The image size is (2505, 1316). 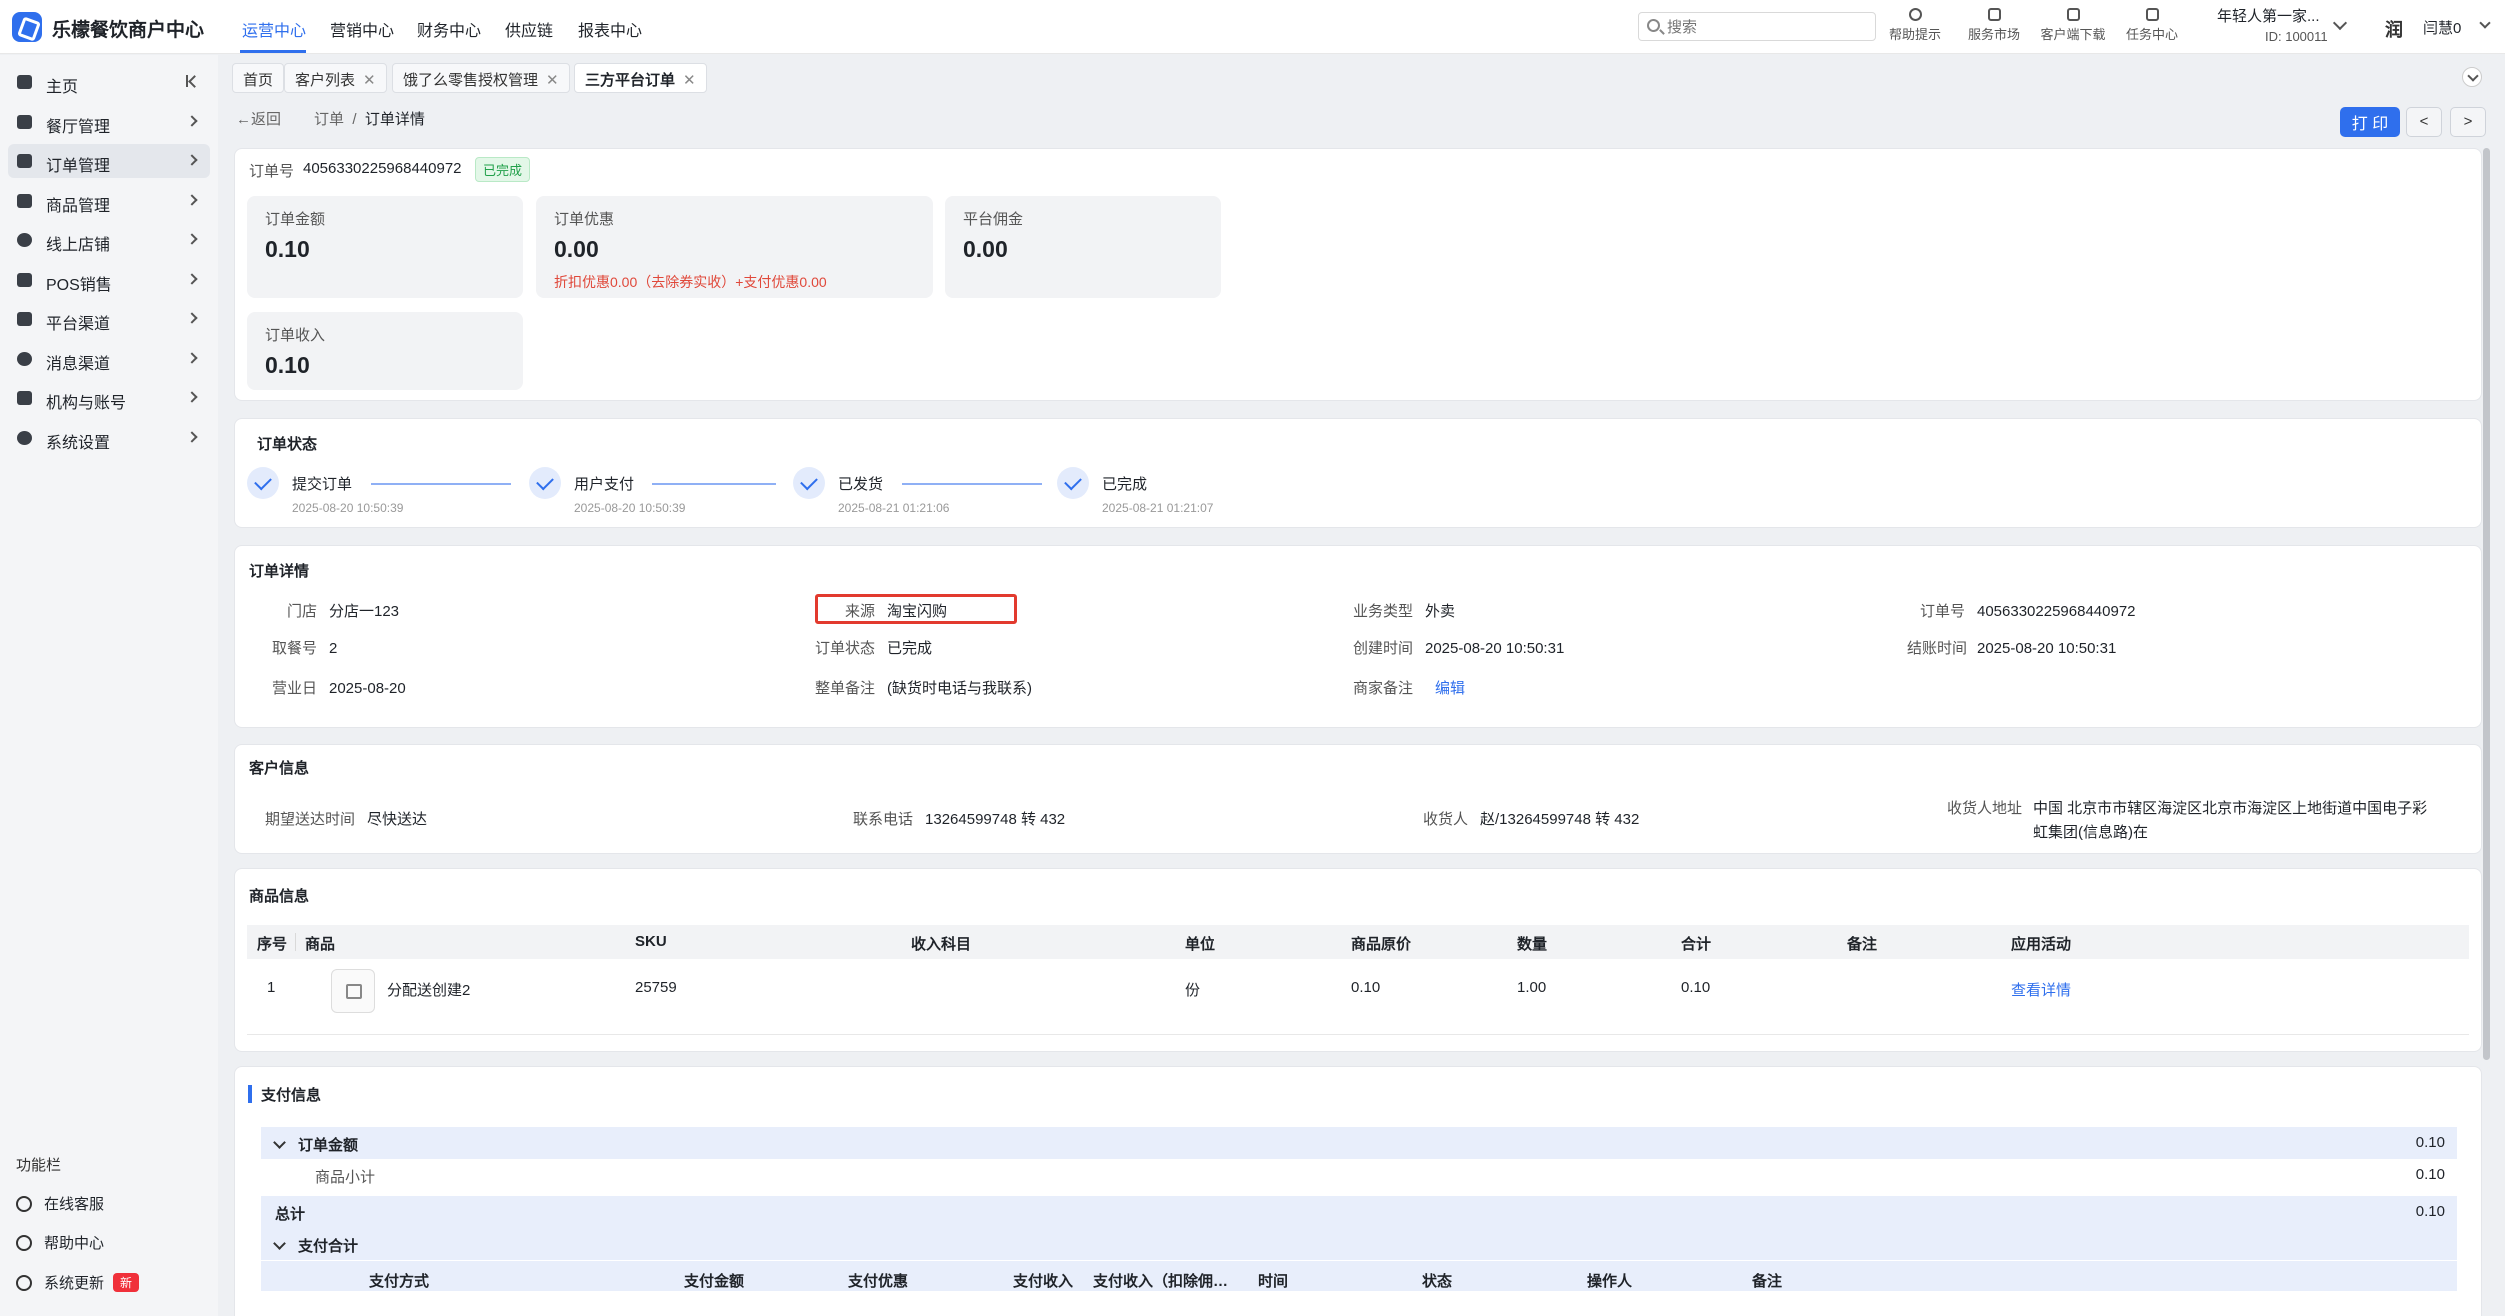 I want to click on column-header: 备注, so click(x=1767, y=1281).